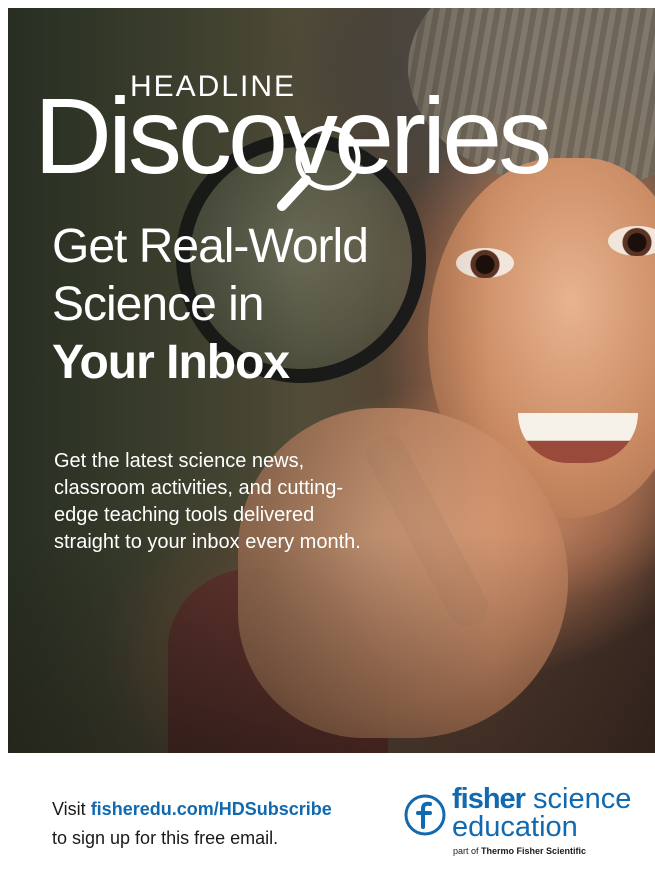 The height and width of the screenshot is (883, 655). Describe the element at coordinates (71, 809) in the screenshot. I see `visit-prefix: Visit` at that location.